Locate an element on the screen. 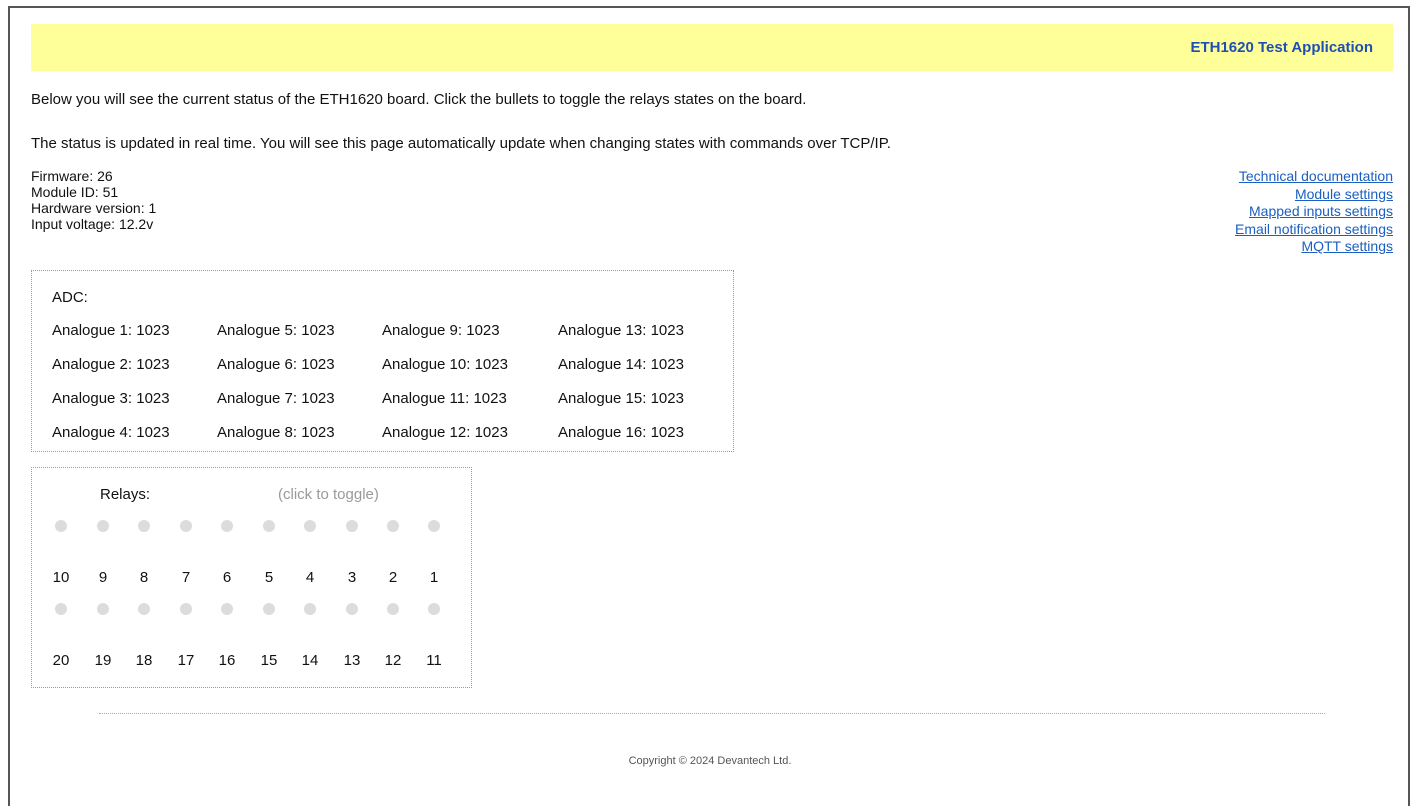  mapped-inputs-settings-link: Mapped inputs settings is located at coordinates (1314, 212).